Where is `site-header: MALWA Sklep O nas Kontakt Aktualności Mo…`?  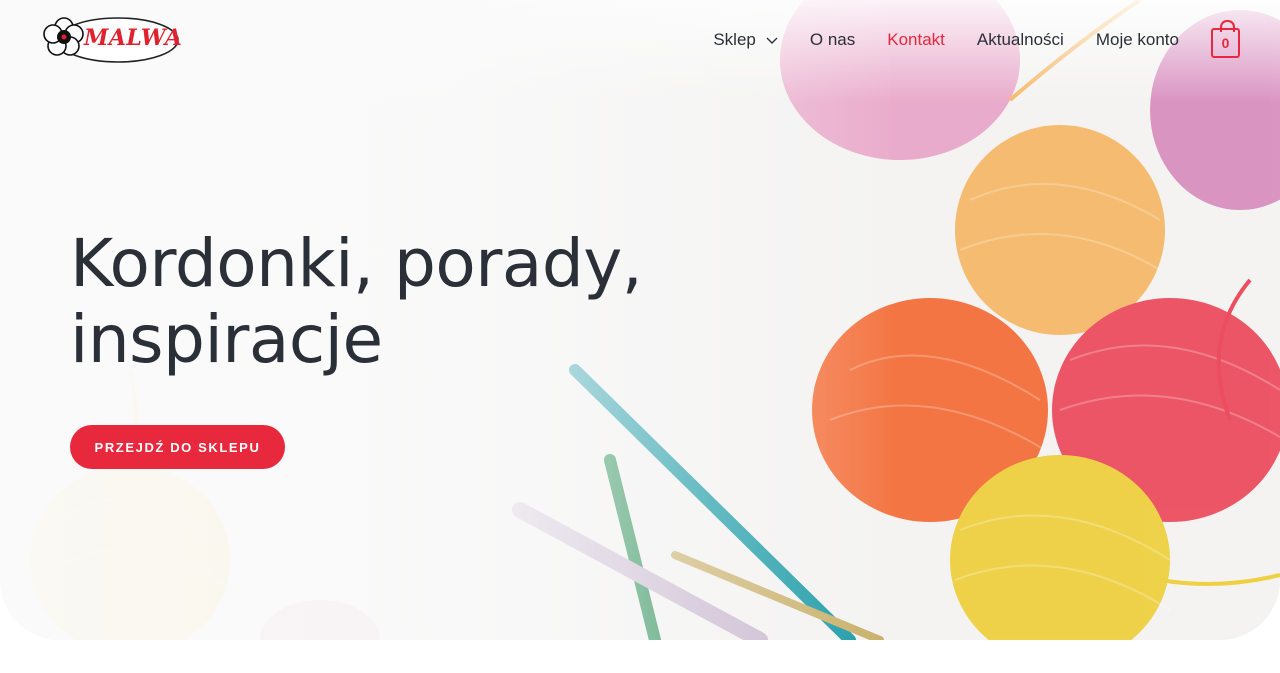
site-header: MALWA Sklep O nas Kontakt Aktualności Mo… is located at coordinates (640, 40).